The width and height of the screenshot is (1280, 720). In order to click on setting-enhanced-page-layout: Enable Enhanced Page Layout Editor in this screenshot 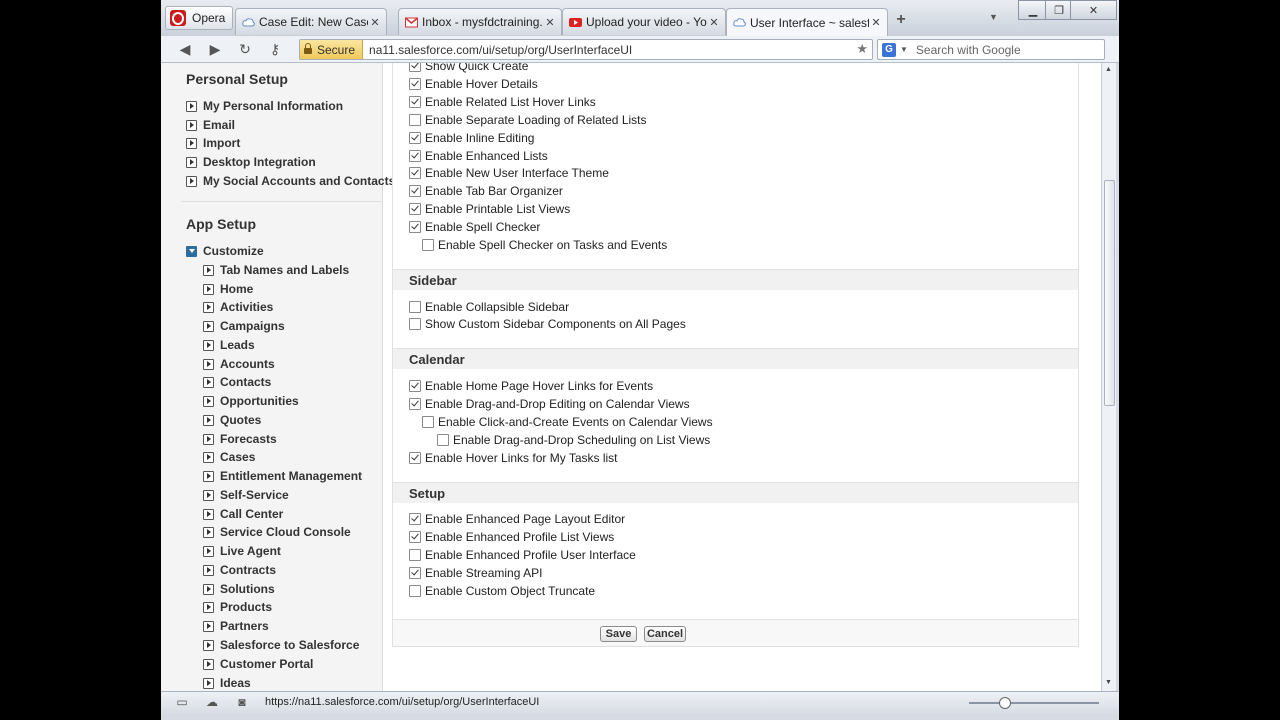, I will do `click(517, 518)`.